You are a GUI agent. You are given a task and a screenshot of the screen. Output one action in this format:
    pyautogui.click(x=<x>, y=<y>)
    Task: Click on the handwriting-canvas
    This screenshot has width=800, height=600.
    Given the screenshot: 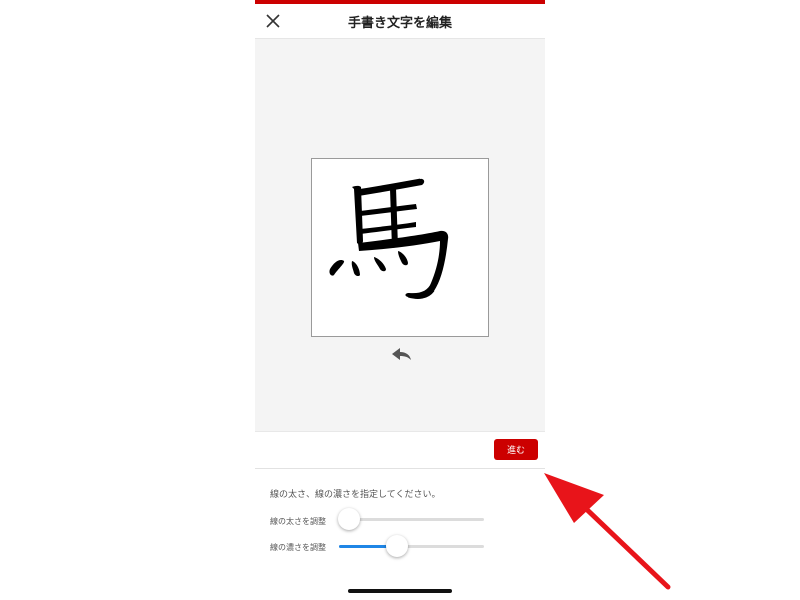 What is the action you would take?
    pyautogui.click(x=400, y=247)
    